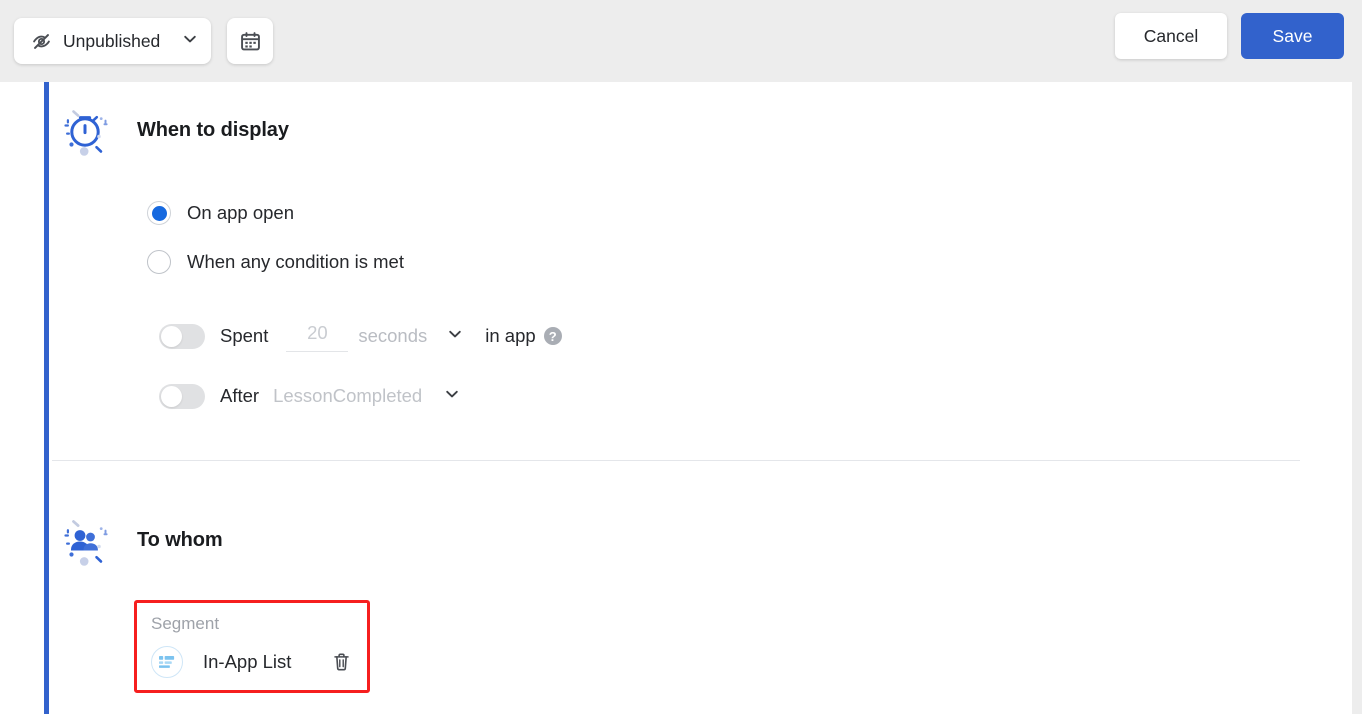 The height and width of the screenshot is (714, 1362). I want to click on top-toolbar: Unpublished Cancel Save, so click(681, 41).